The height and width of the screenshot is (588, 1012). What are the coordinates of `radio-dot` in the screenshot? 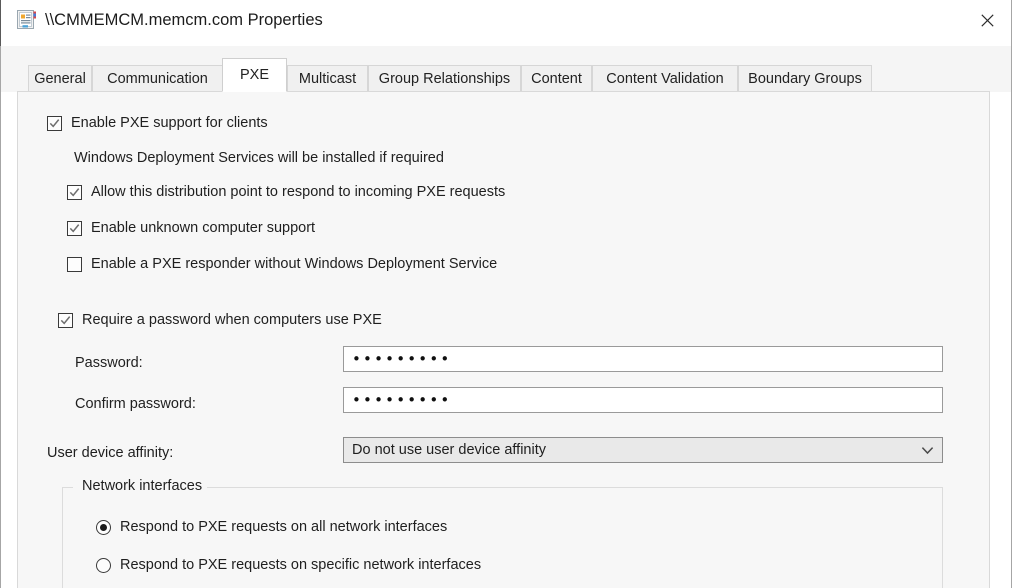 It's located at (103, 527).